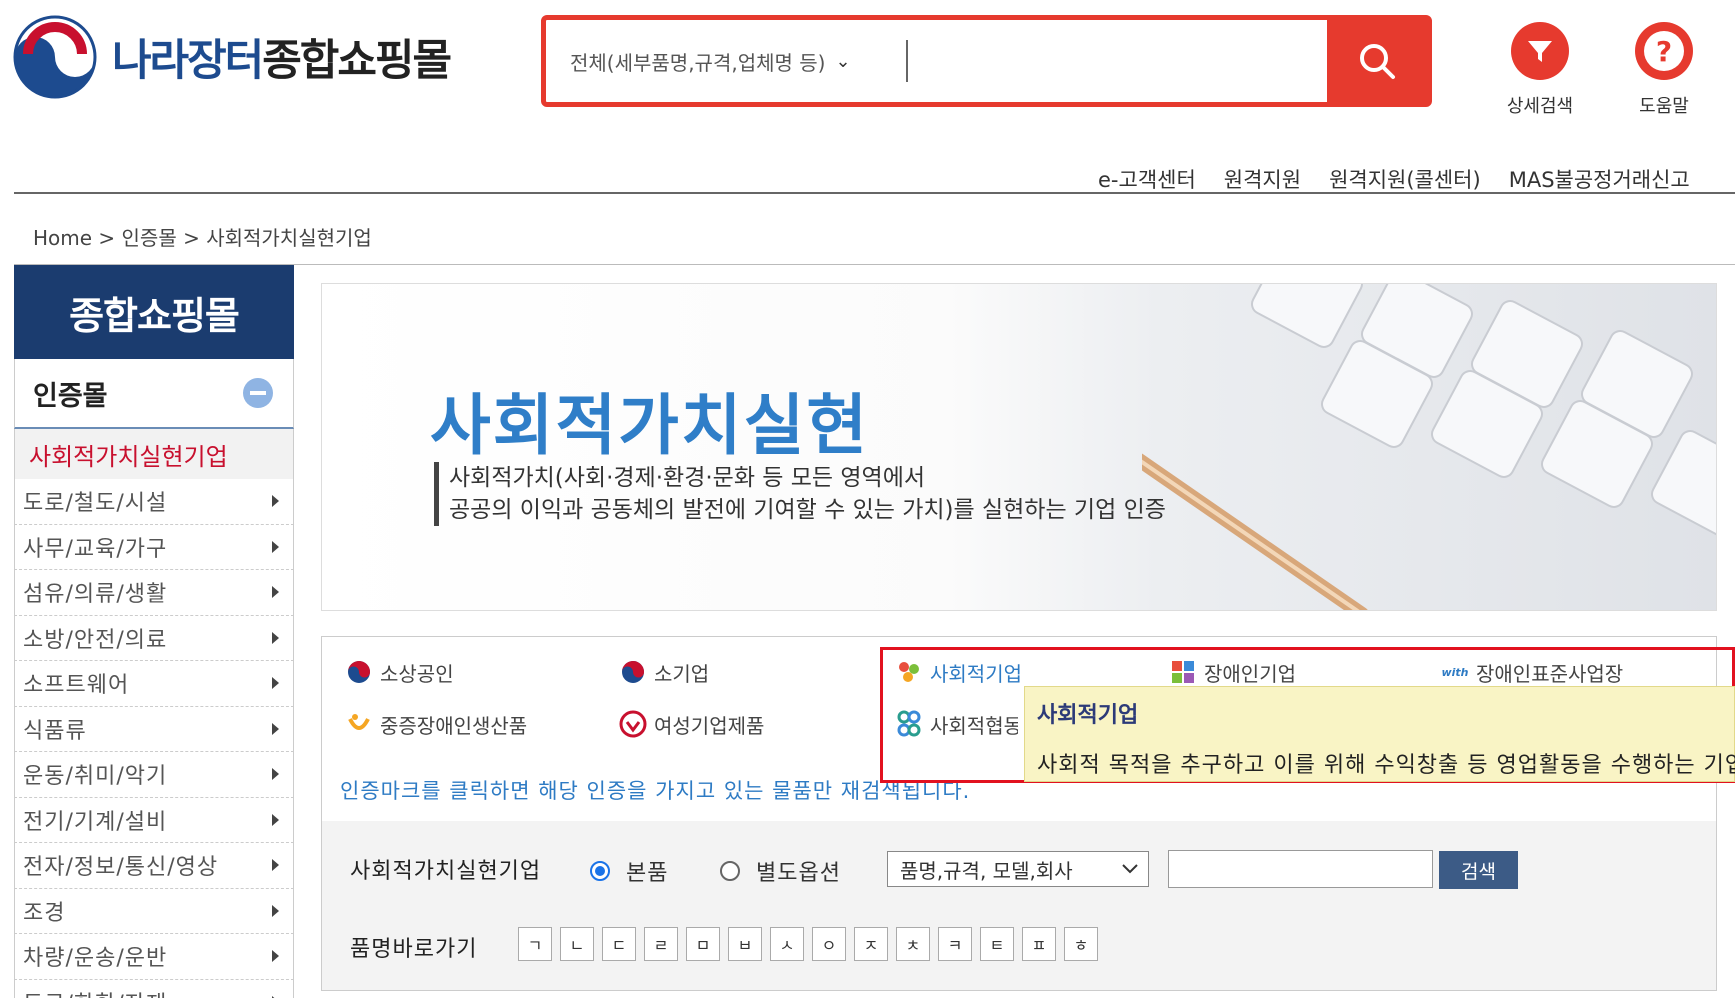 The image size is (1735, 998). I want to click on sidebar-item: 도료/화학/자재, so click(154, 988).